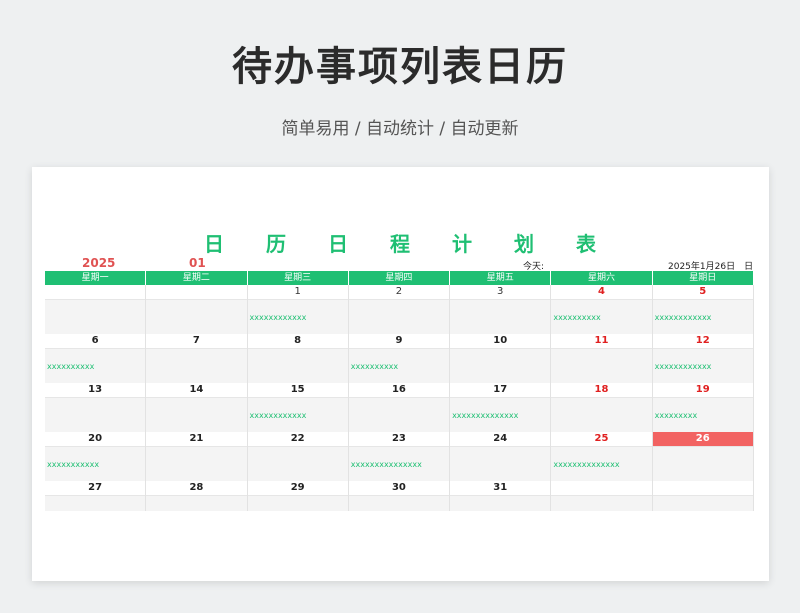 The height and width of the screenshot is (613, 800). What do you see at coordinates (703, 278) in the screenshot?
I see `weekday-header-cell: 星期日` at bounding box center [703, 278].